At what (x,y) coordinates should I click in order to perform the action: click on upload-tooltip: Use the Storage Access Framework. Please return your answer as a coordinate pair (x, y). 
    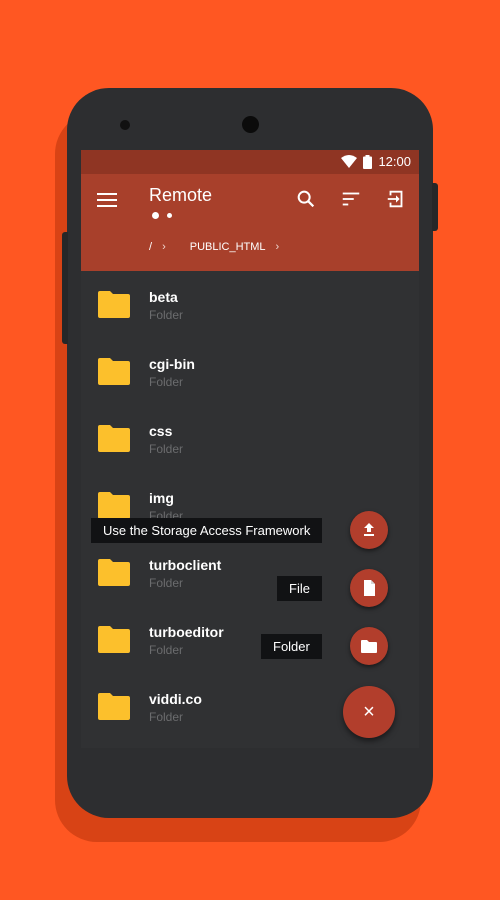
    Looking at the image, I should click on (207, 530).